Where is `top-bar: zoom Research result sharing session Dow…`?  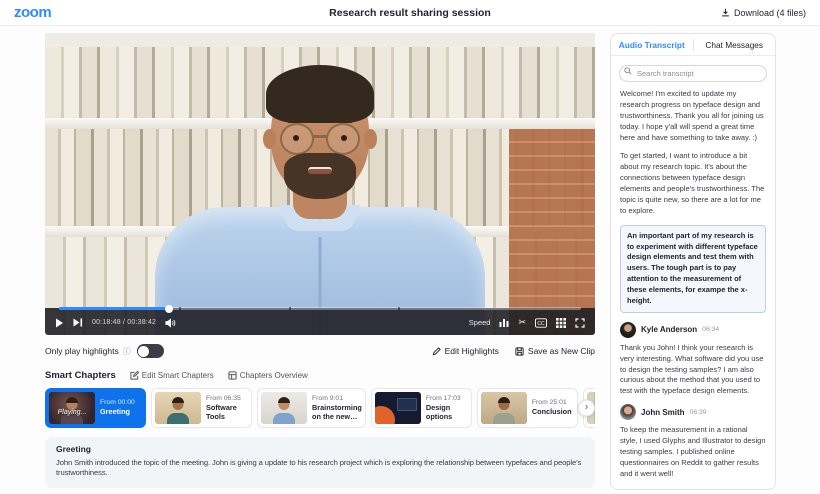 top-bar: zoom Research result sharing session Dow… is located at coordinates (410, 13).